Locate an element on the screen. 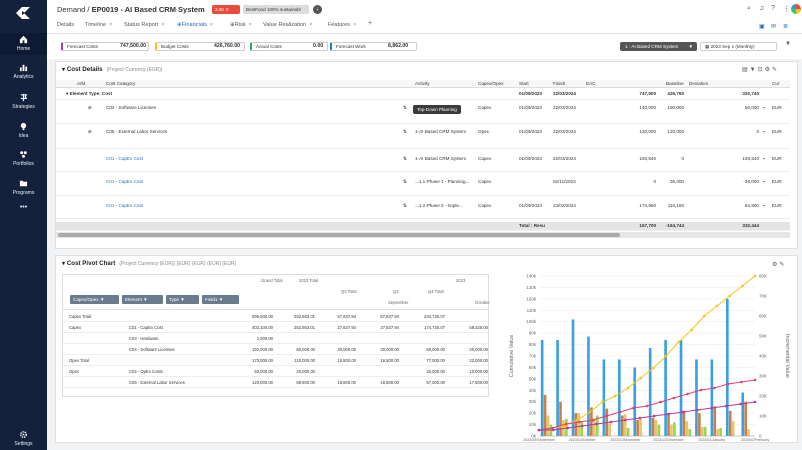 This screenshot has width=802, height=450. app-logo is located at coordinates (23, 13).